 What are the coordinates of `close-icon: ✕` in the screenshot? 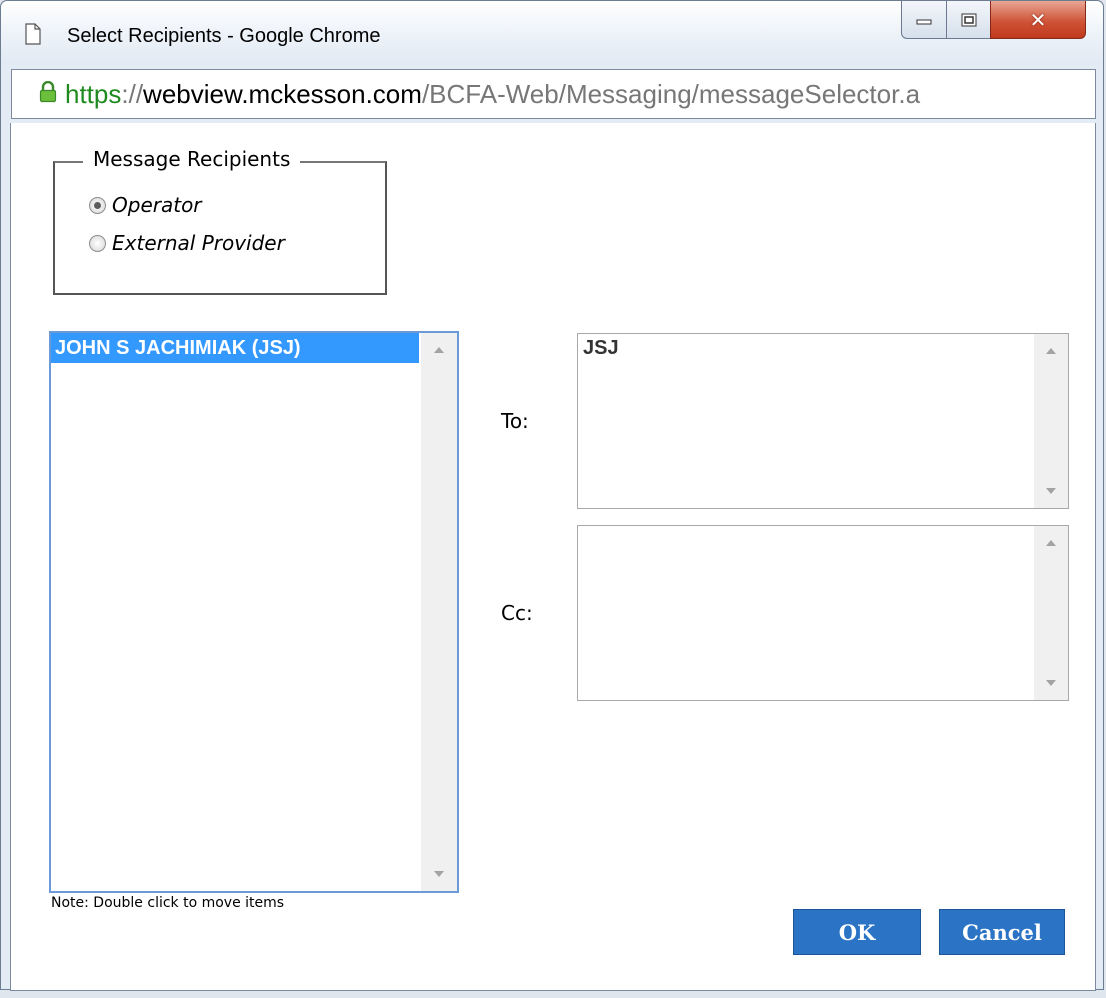 It's located at (1038, 19).